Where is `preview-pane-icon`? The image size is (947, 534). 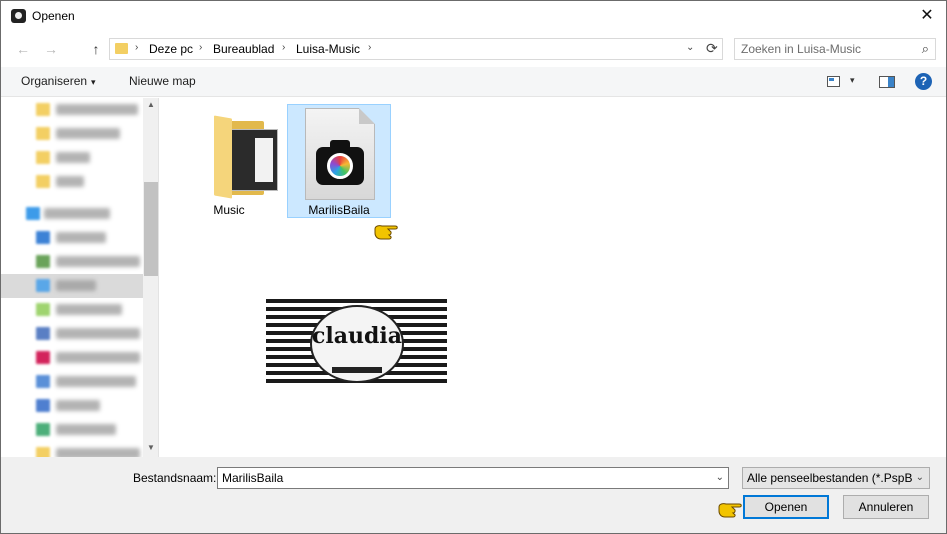 preview-pane-icon is located at coordinates (887, 82).